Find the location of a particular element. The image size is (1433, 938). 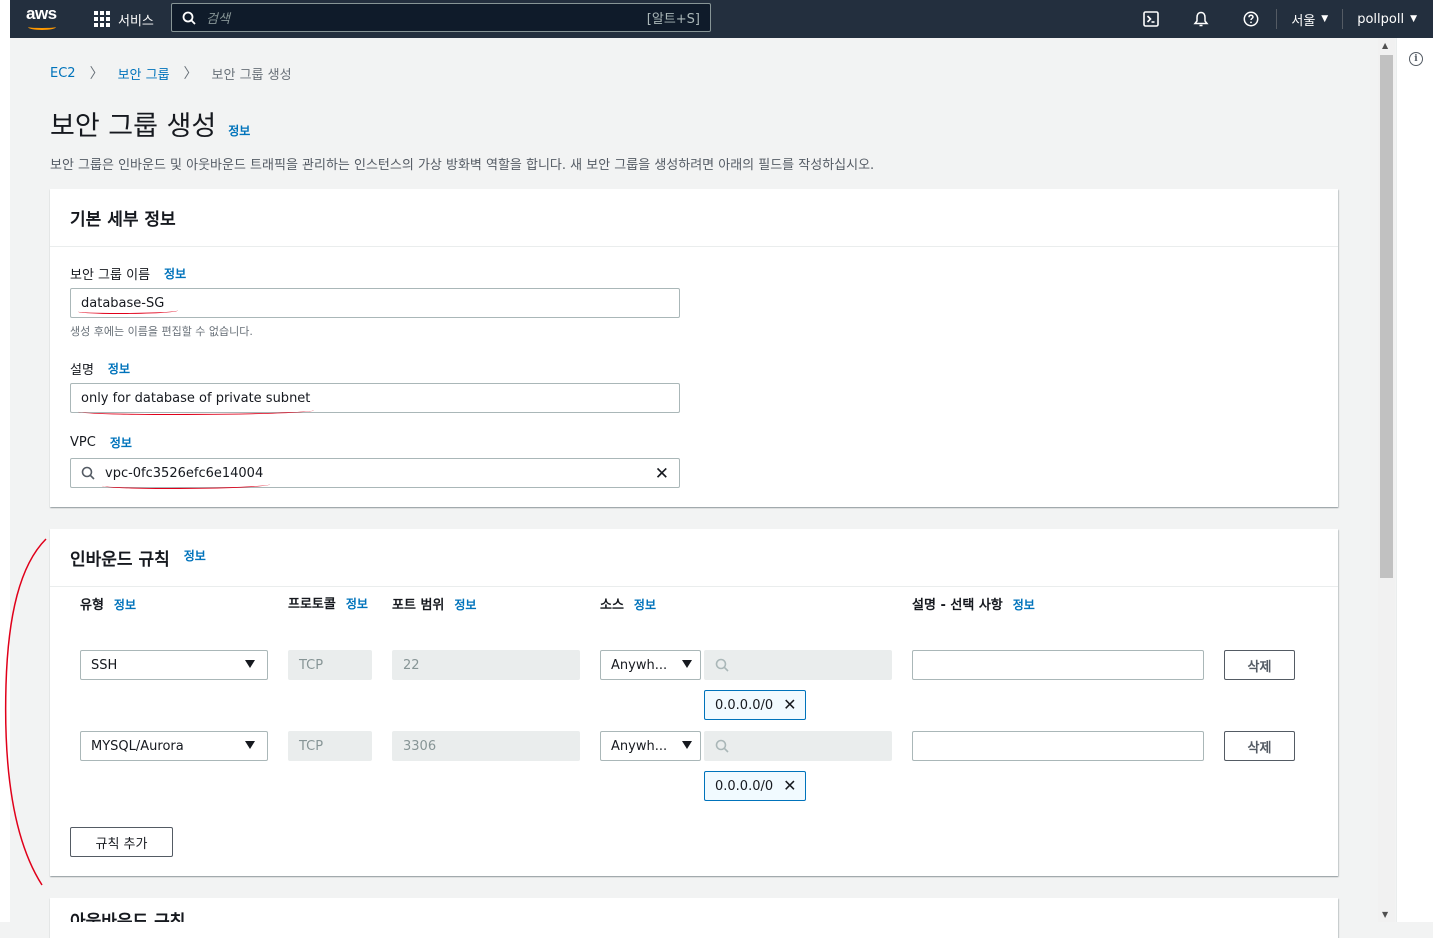

services-label: 서비스 is located at coordinates (136, 21).